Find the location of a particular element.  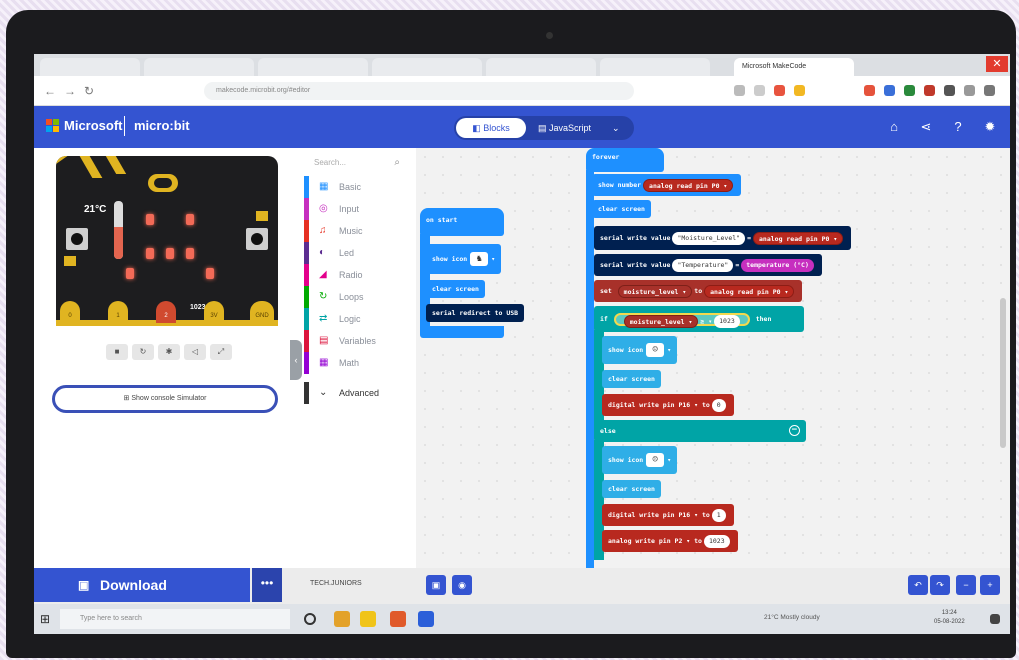

save-icon: ▣ is located at coordinates (436, 585).